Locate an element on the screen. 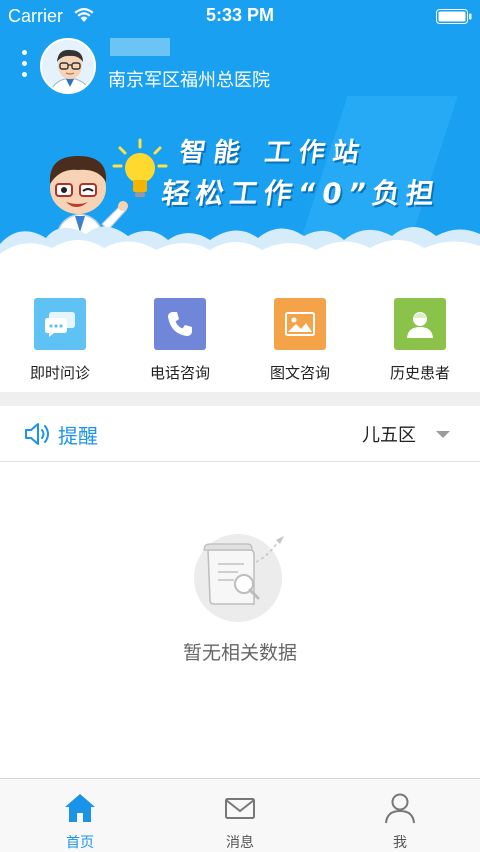  empty-state-text: 暂无相关数据 is located at coordinates (239, 653).